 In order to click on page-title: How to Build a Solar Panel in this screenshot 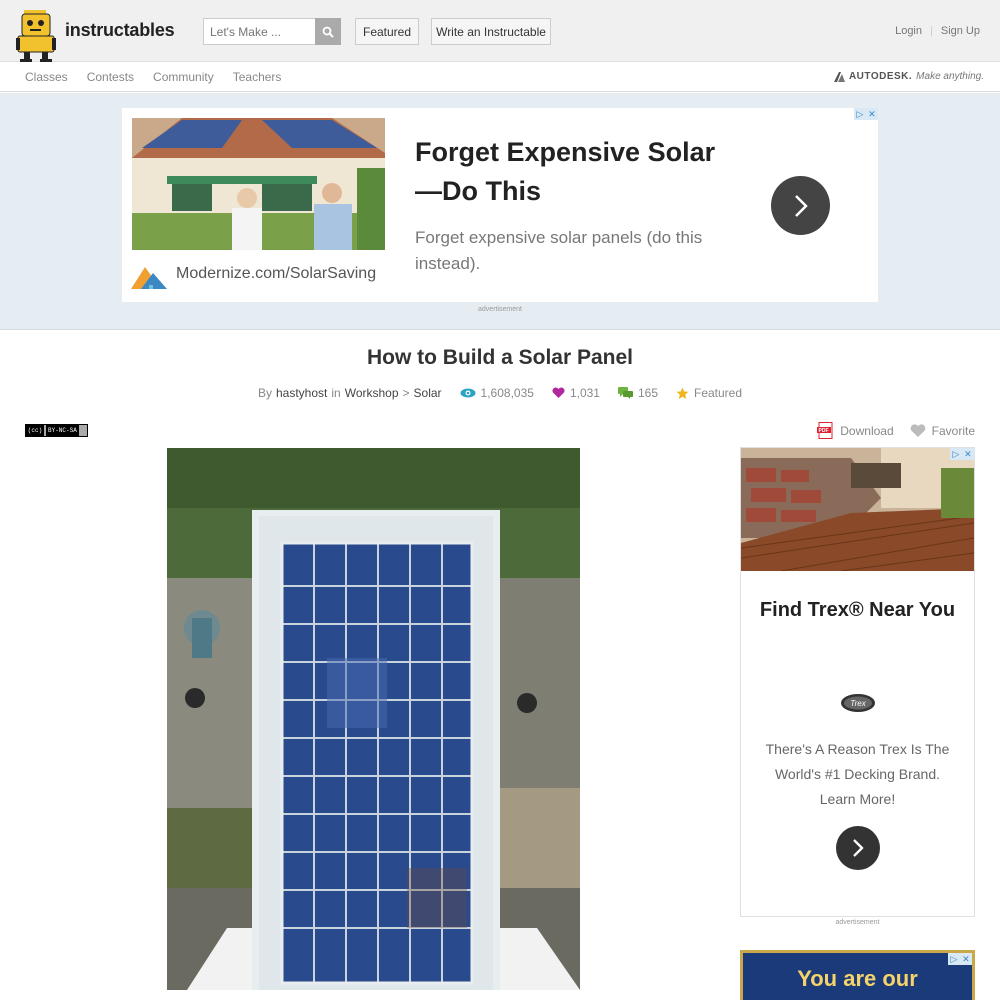, I will do `click(500, 357)`.